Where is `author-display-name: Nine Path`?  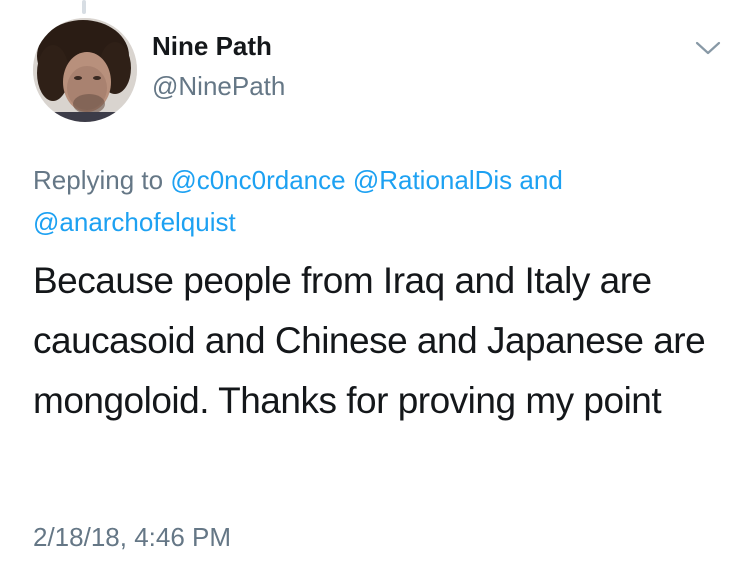 author-display-name: Nine Path is located at coordinates (212, 46).